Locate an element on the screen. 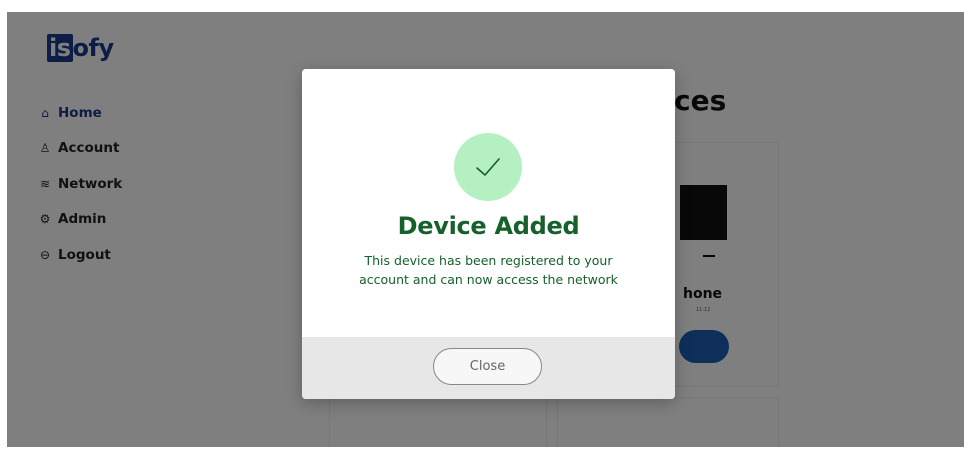  close-button: Close is located at coordinates (487, 366).